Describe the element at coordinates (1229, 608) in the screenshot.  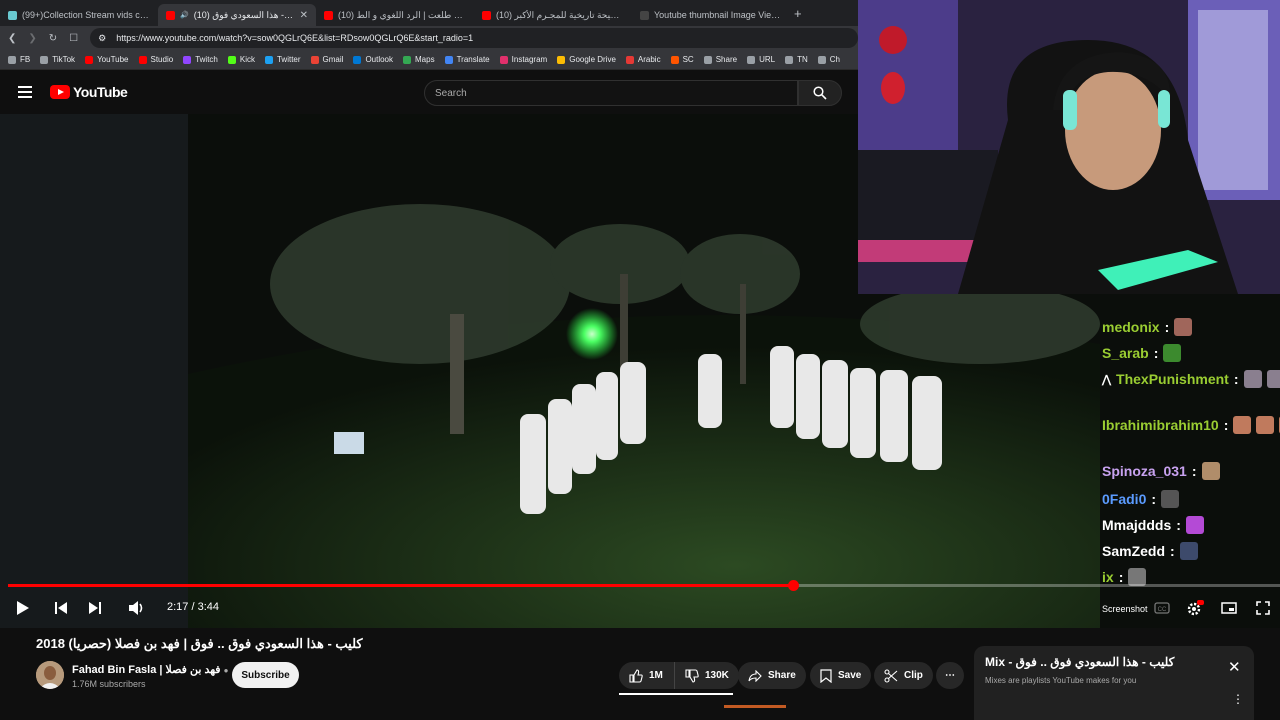
I see `miniplayer-button` at that location.